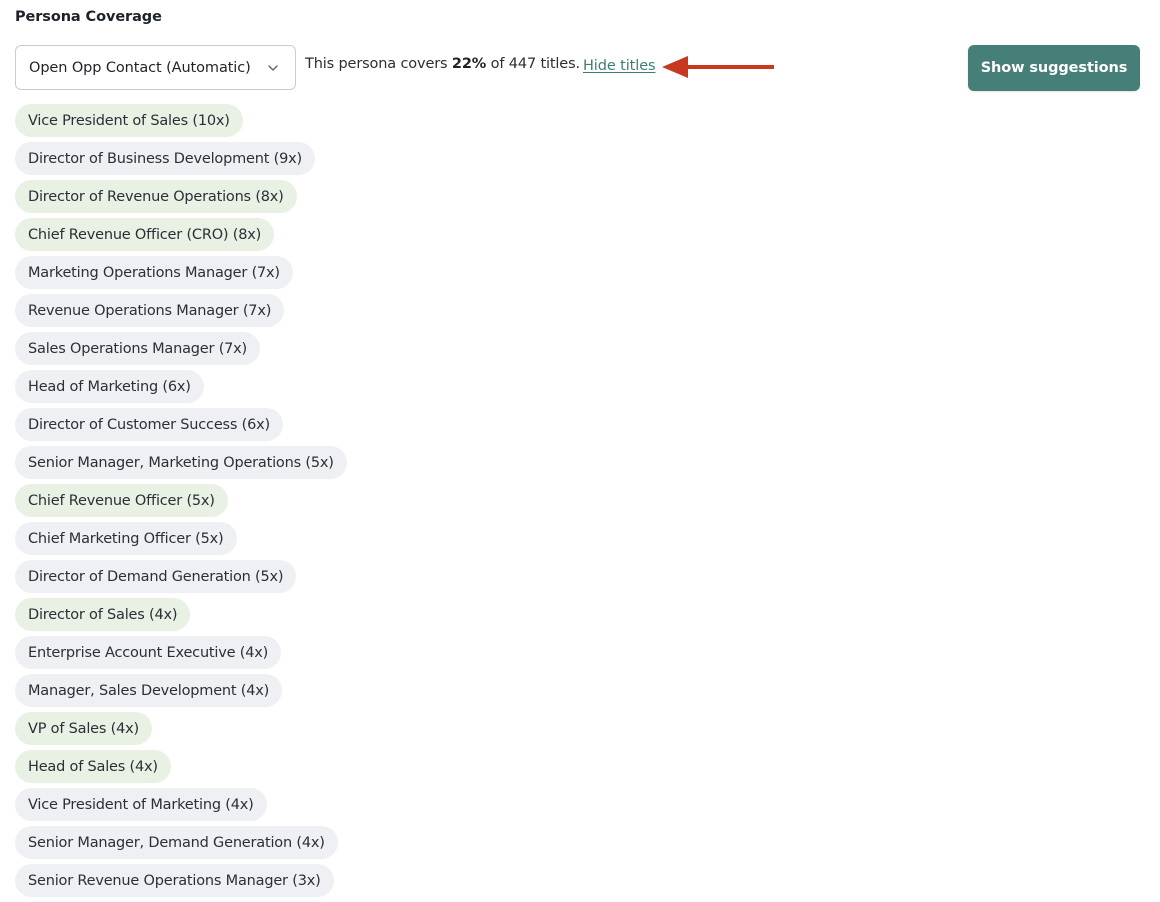 The image size is (1160, 902). What do you see at coordinates (149, 424) in the screenshot?
I see `title-chip: Director of Customer Success (6x)` at bounding box center [149, 424].